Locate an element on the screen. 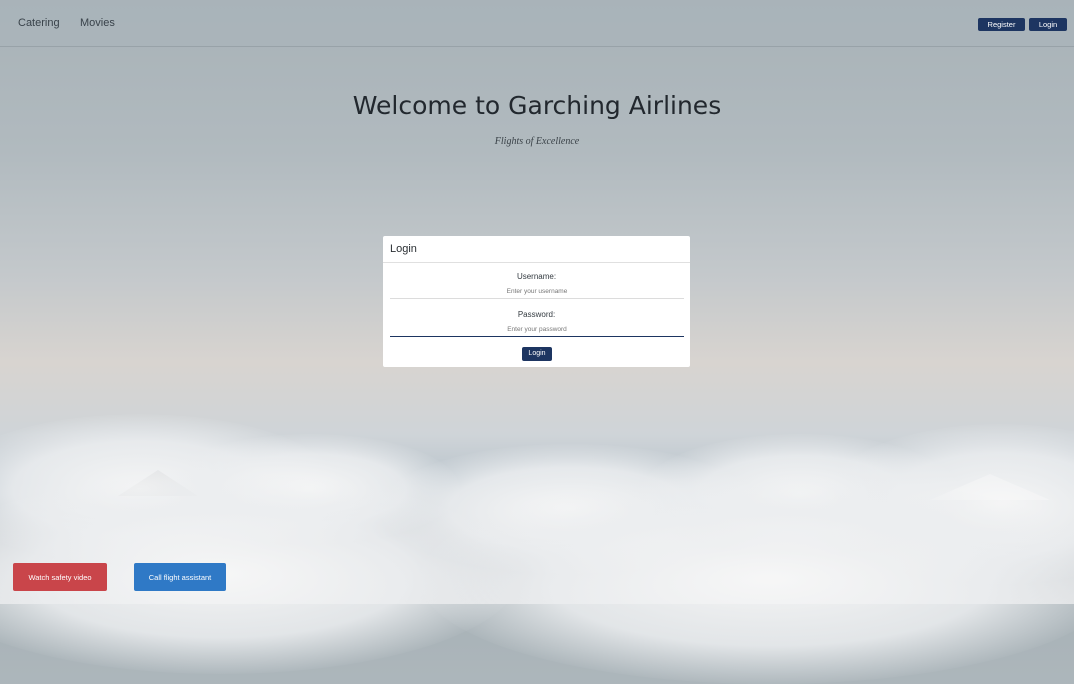 Image resolution: width=1074 pixels, height=684 pixels. page-subtitle: Flights of Excellence is located at coordinates (537, 141).